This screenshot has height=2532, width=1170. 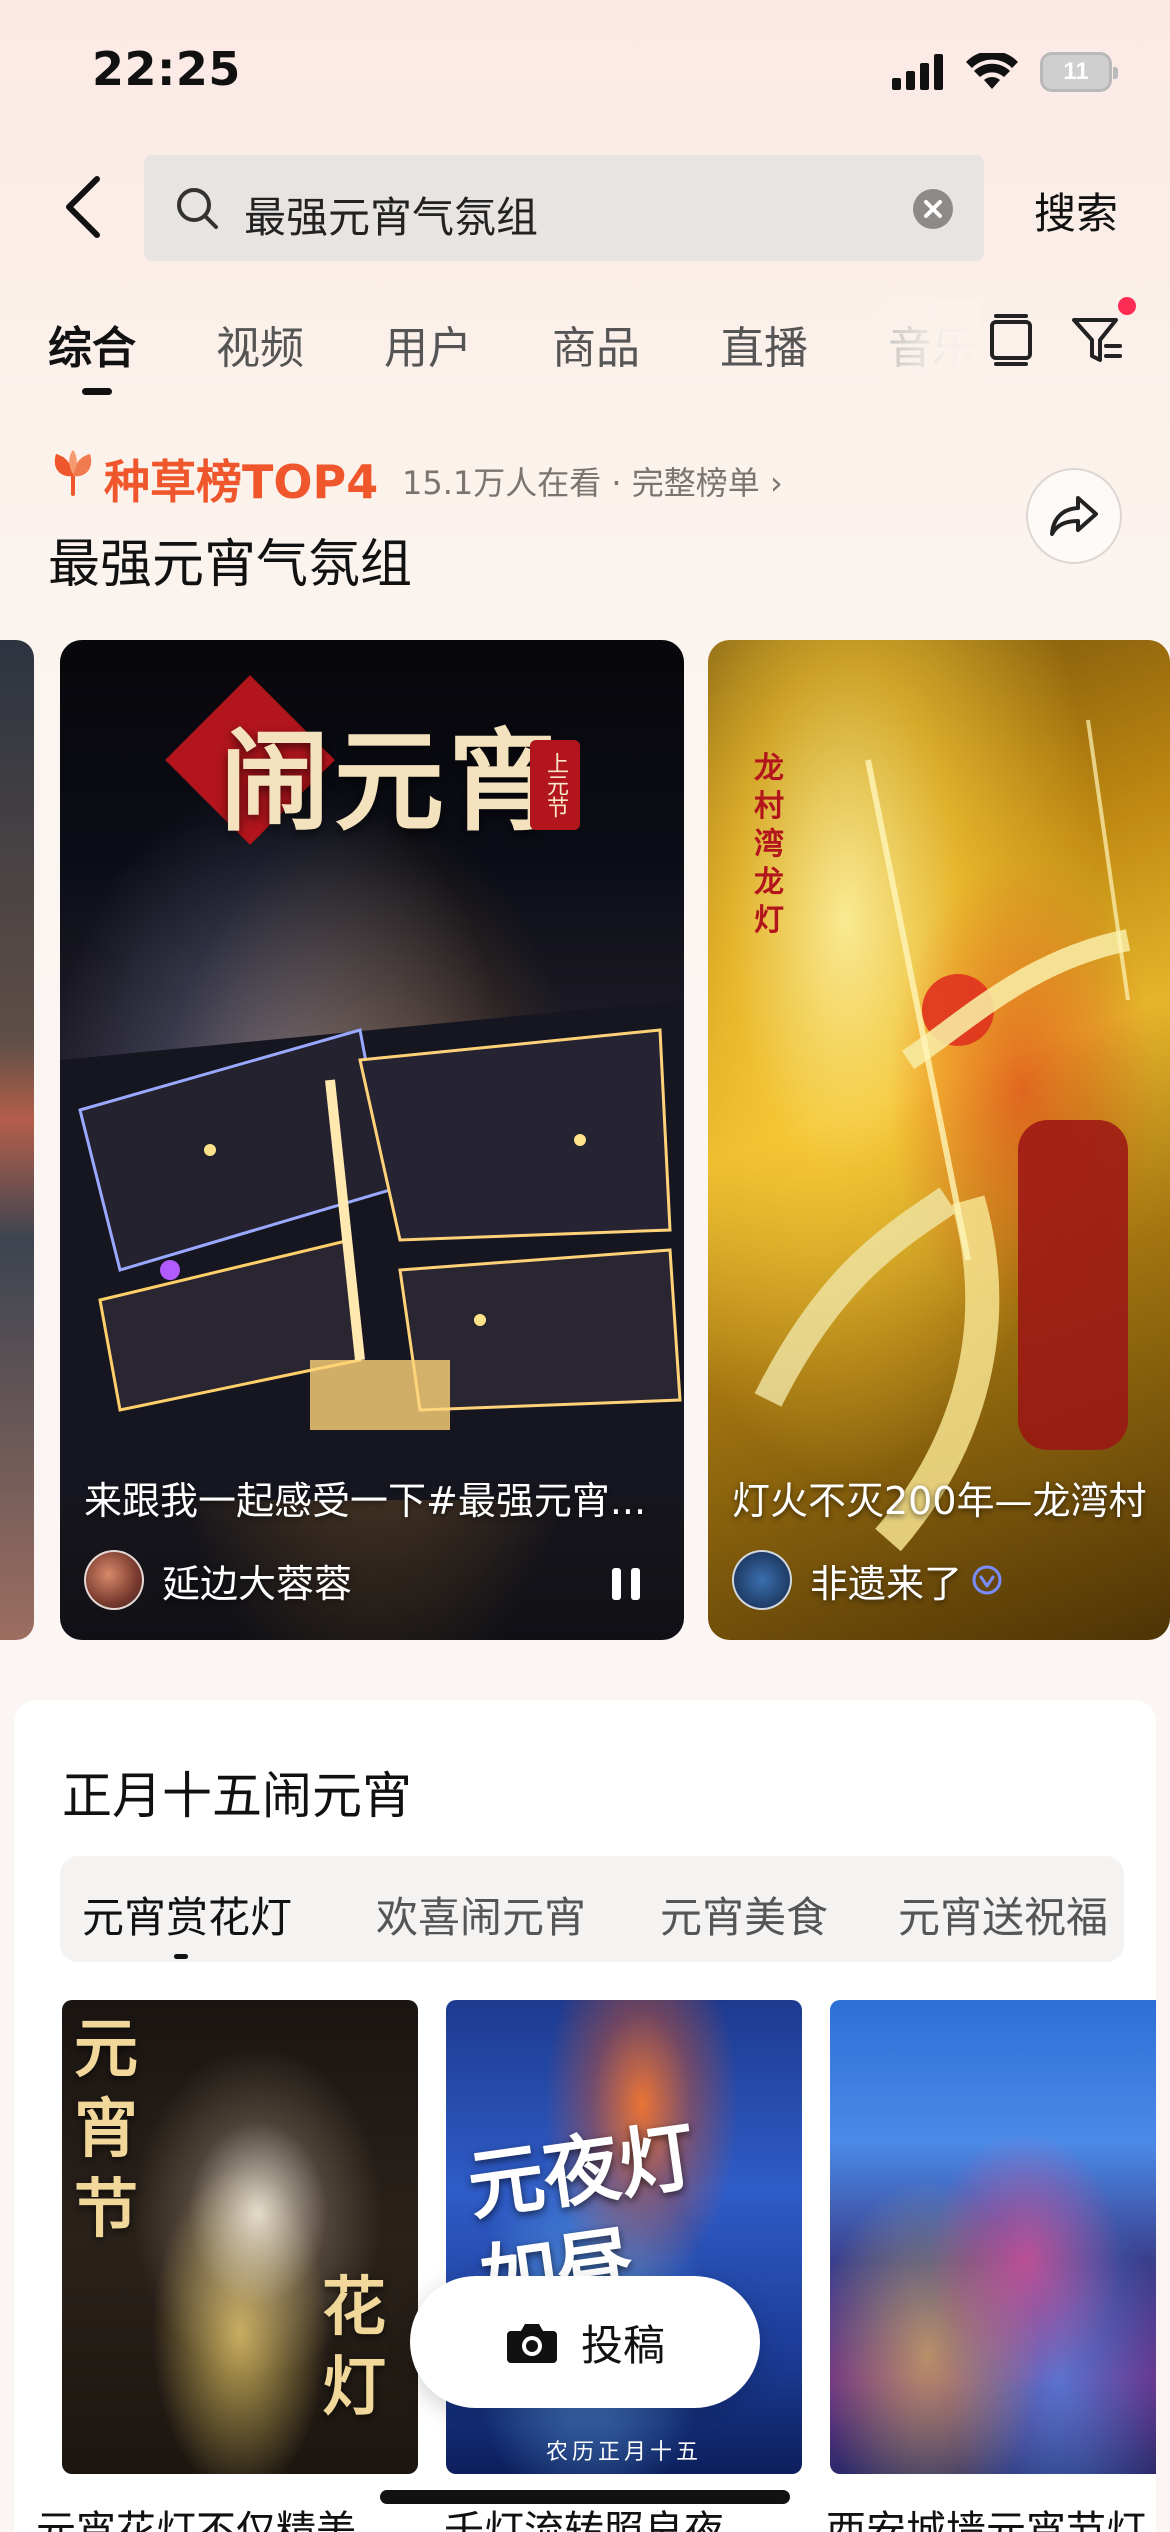 What do you see at coordinates (624, 2452) in the screenshot?
I see `thumbnail-subtext: 农历正月十五` at bounding box center [624, 2452].